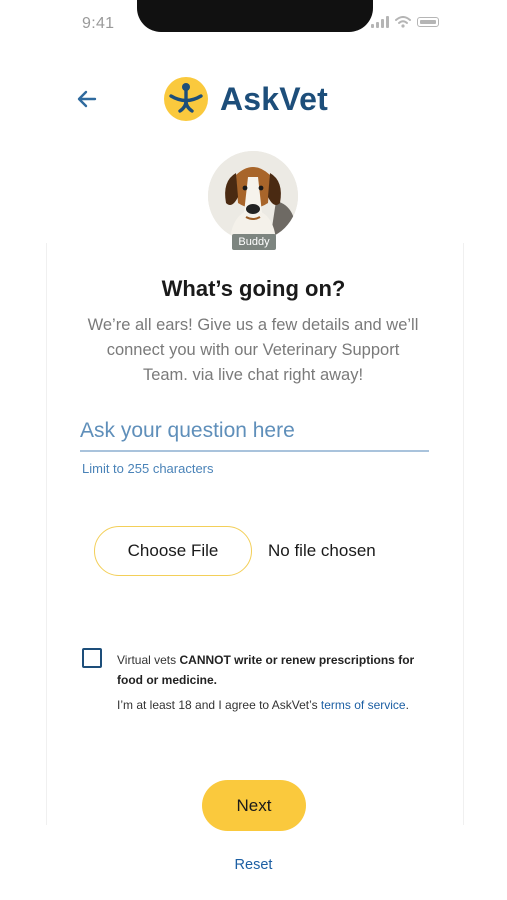  What do you see at coordinates (254, 805) in the screenshot?
I see `next-button: Next` at bounding box center [254, 805].